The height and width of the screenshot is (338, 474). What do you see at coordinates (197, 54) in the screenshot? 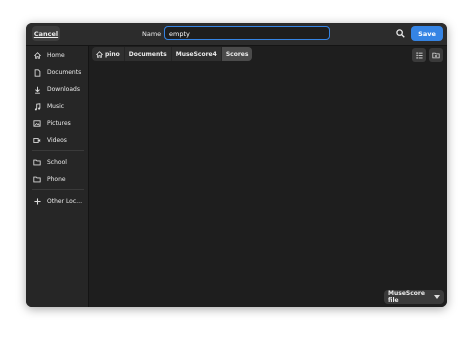
I see `breadcrumb-musescore4: MuseScore4` at bounding box center [197, 54].